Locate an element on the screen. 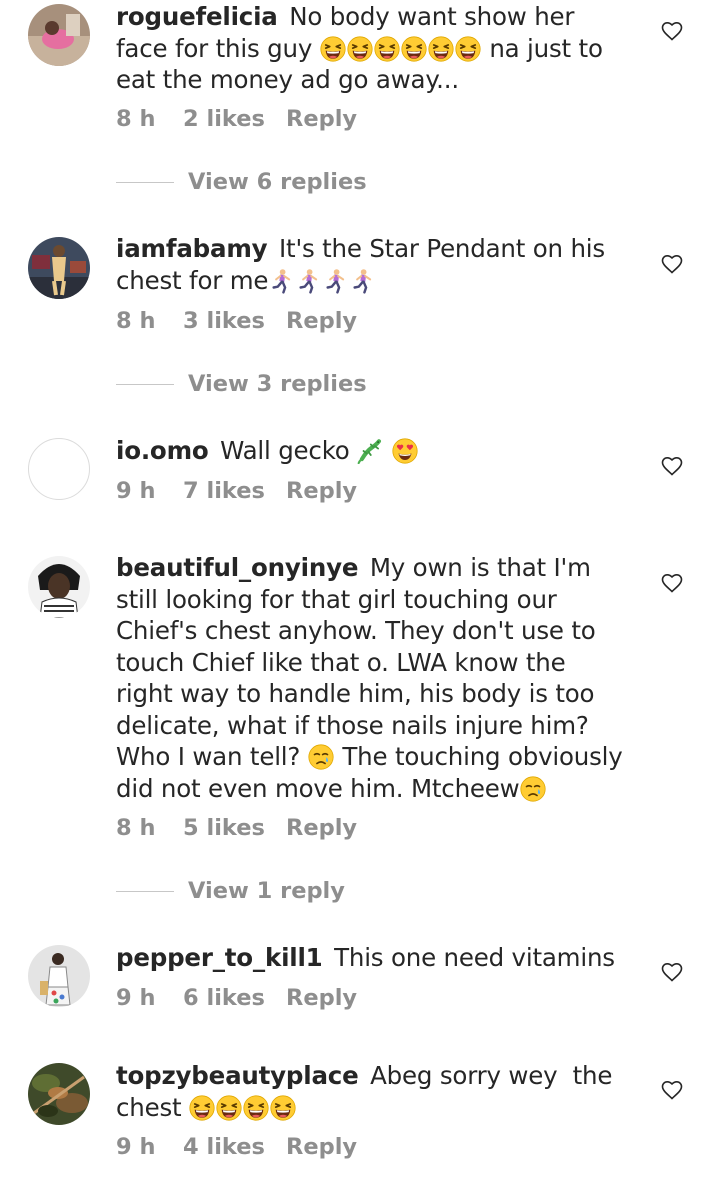 The width and height of the screenshot is (720, 1185). view-replies-label: View 6 replies is located at coordinates (277, 182).